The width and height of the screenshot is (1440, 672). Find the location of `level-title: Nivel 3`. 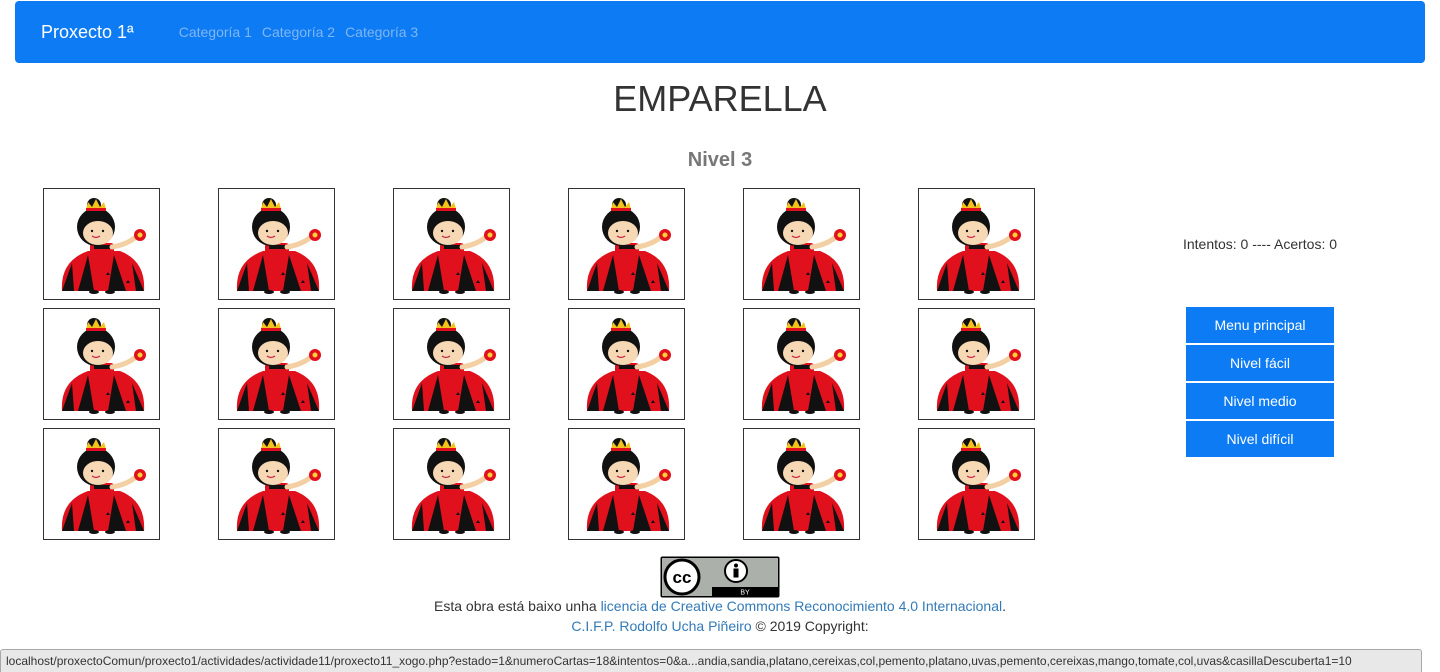

level-title: Nivel 3 is located at coordinates (720, 160).